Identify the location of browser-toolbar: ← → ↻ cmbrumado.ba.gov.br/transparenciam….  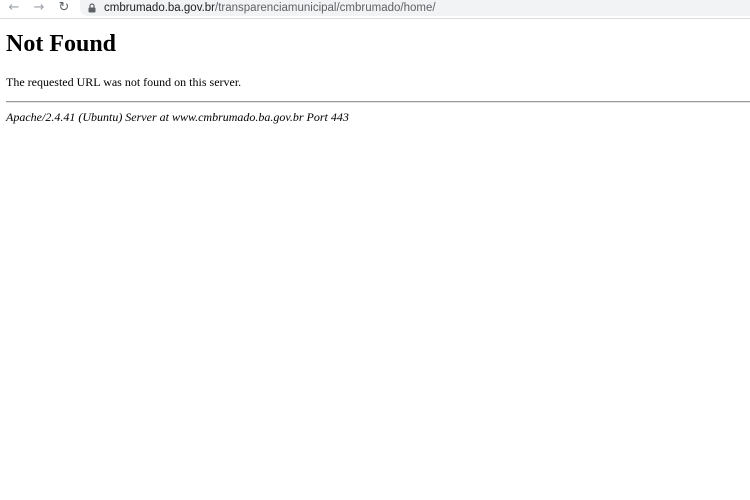
(375, 9).